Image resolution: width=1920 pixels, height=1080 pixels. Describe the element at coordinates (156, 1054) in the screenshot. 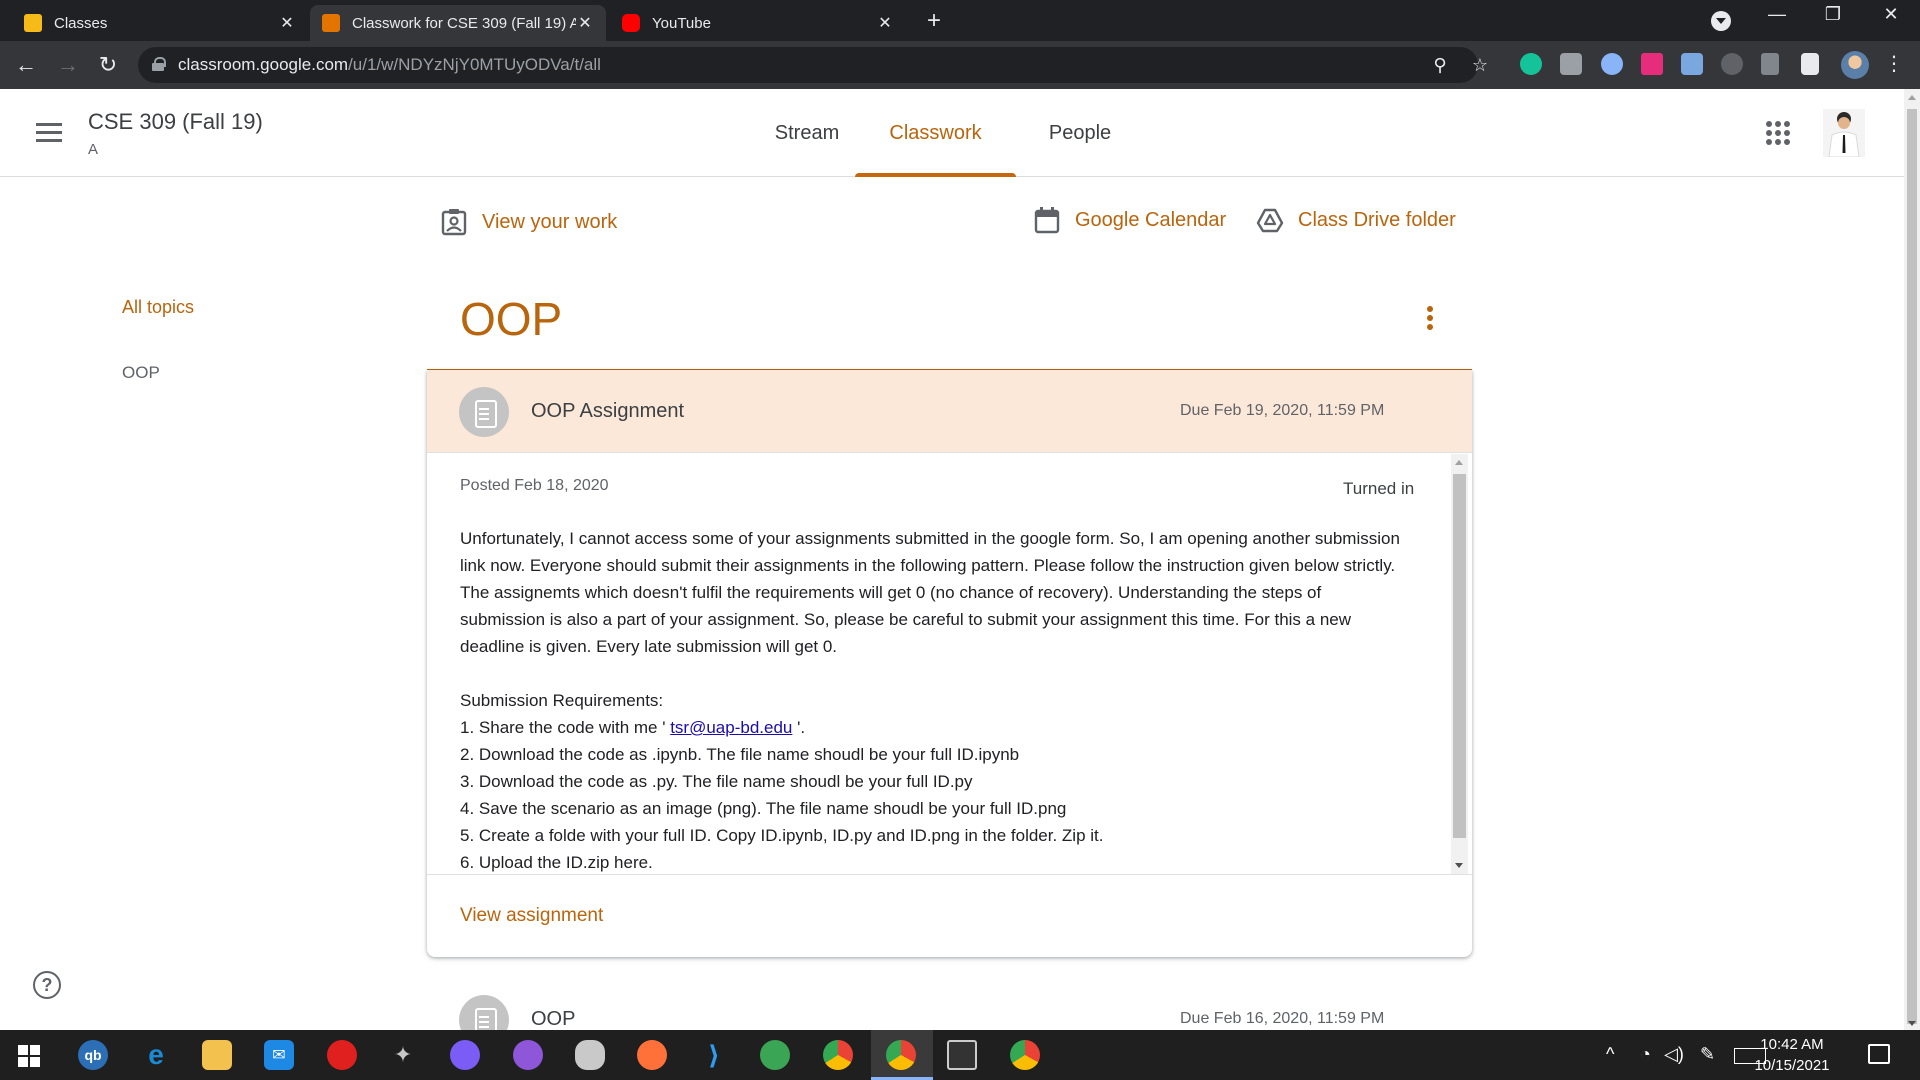

I see `edge-icon: e` at that location.